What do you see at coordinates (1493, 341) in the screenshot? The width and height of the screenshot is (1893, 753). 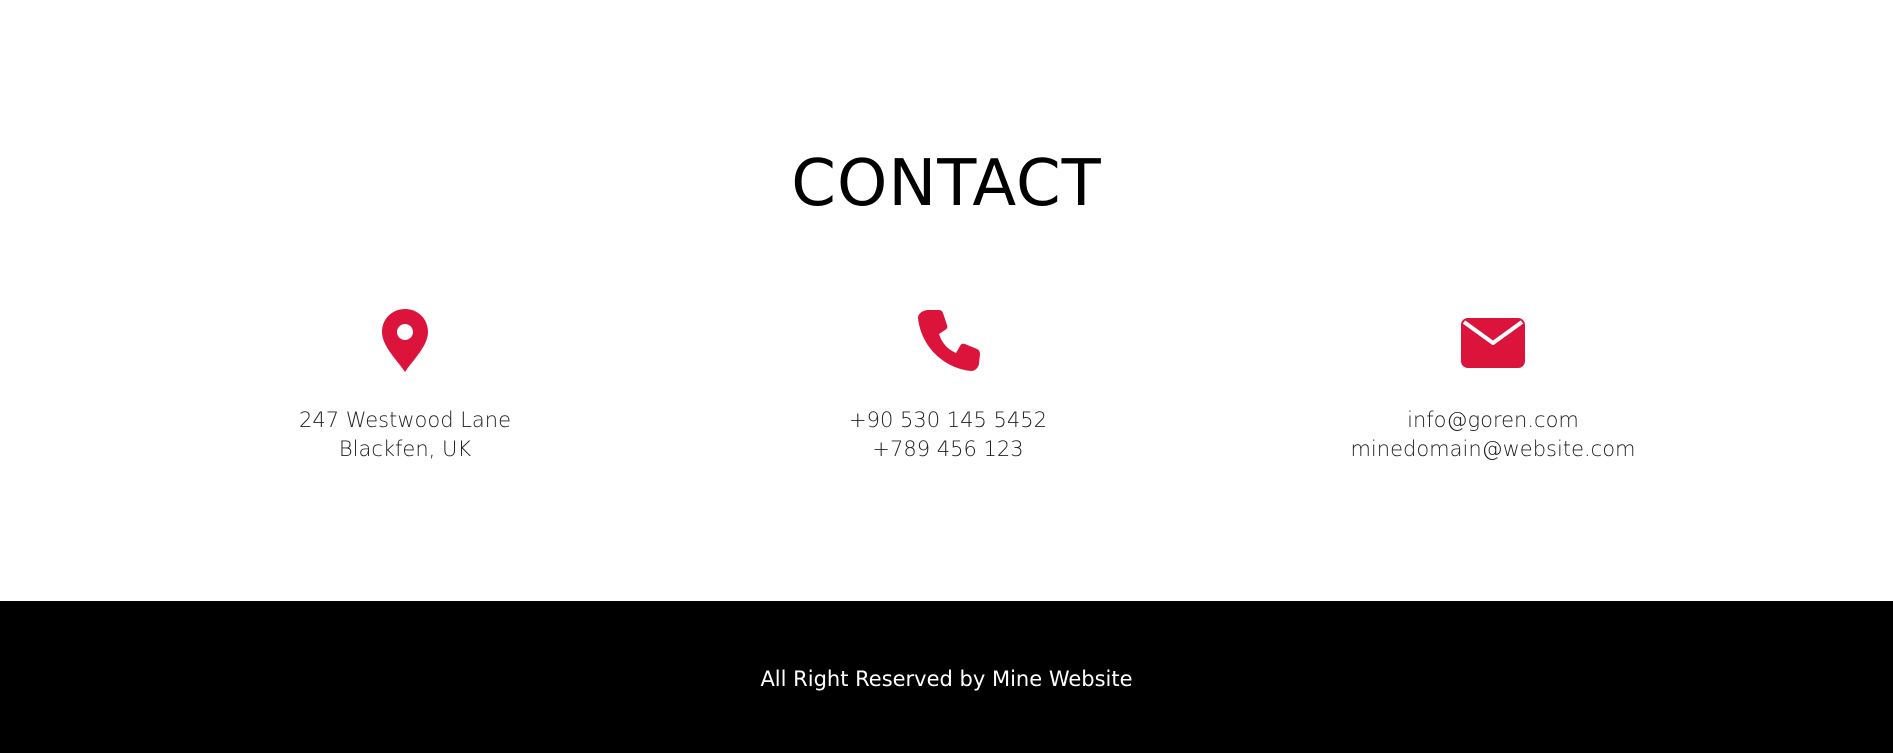 I see `envelope-icon` at bounding box center [1493, 341].